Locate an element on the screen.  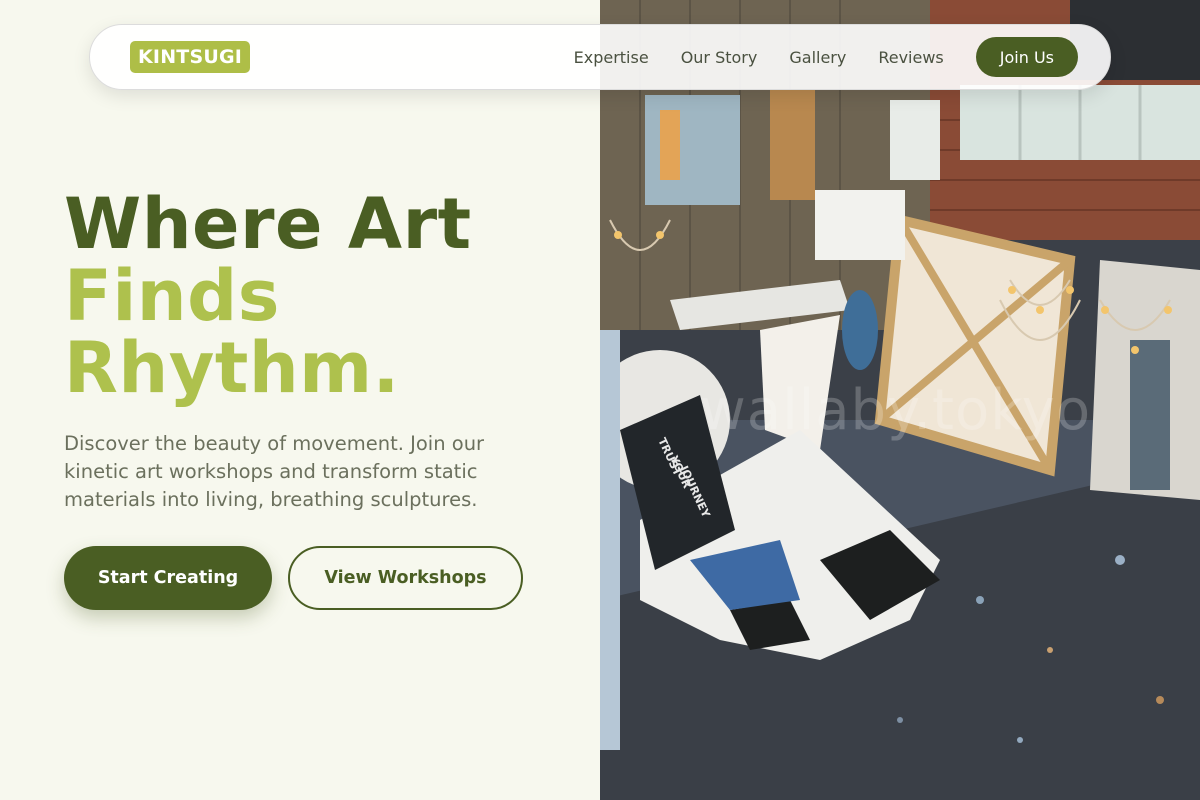
nav-link-reviews: Reviews is located at coordinates (910, 57).